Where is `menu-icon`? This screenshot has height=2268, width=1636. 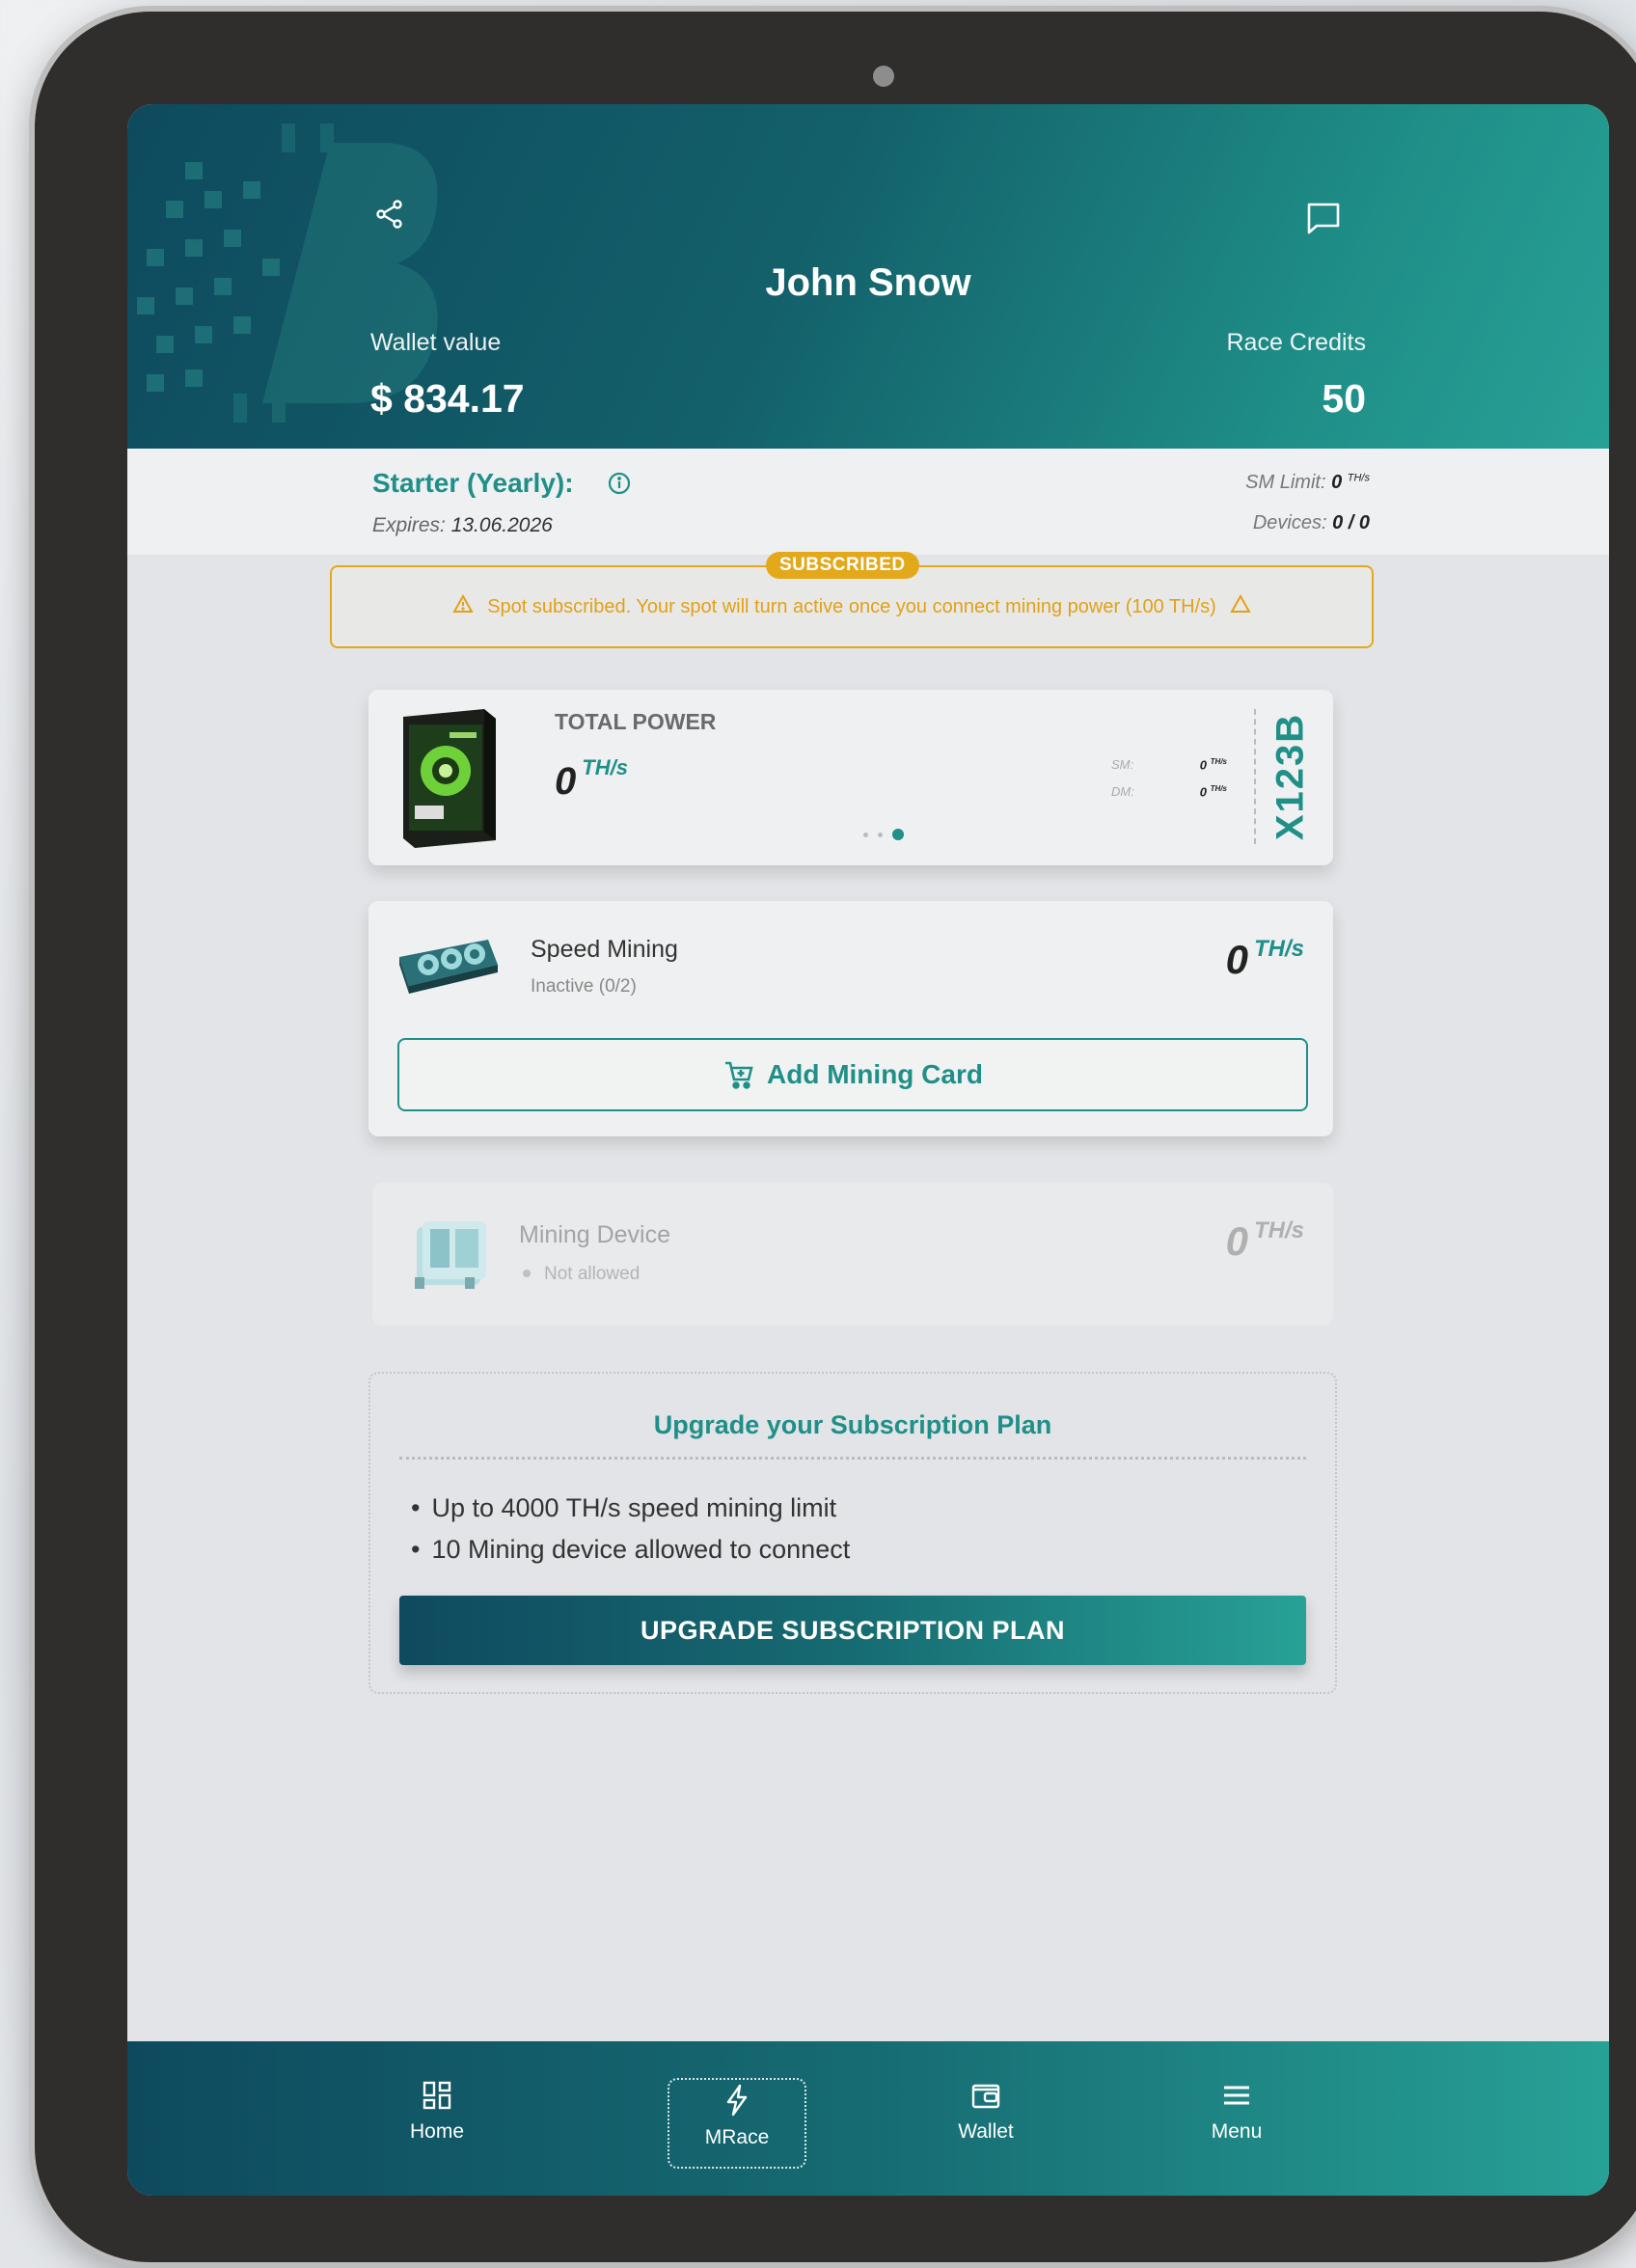 menu-icon is located at coordinates (1236, 2095).